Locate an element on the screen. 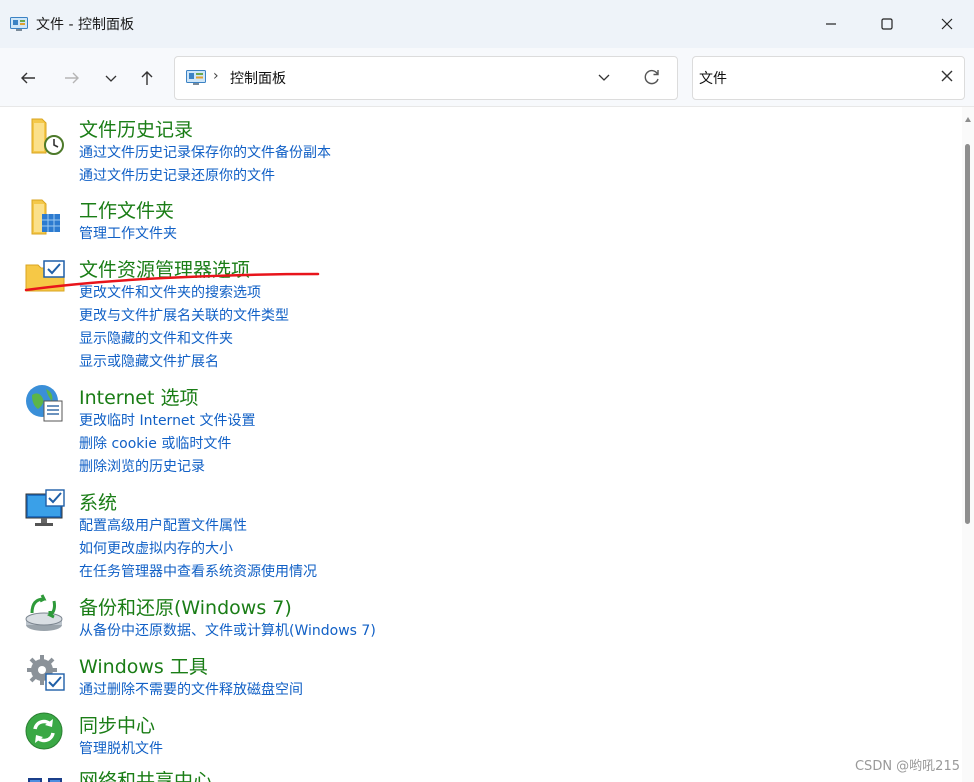  back-button is located at coordinates (28, 78).